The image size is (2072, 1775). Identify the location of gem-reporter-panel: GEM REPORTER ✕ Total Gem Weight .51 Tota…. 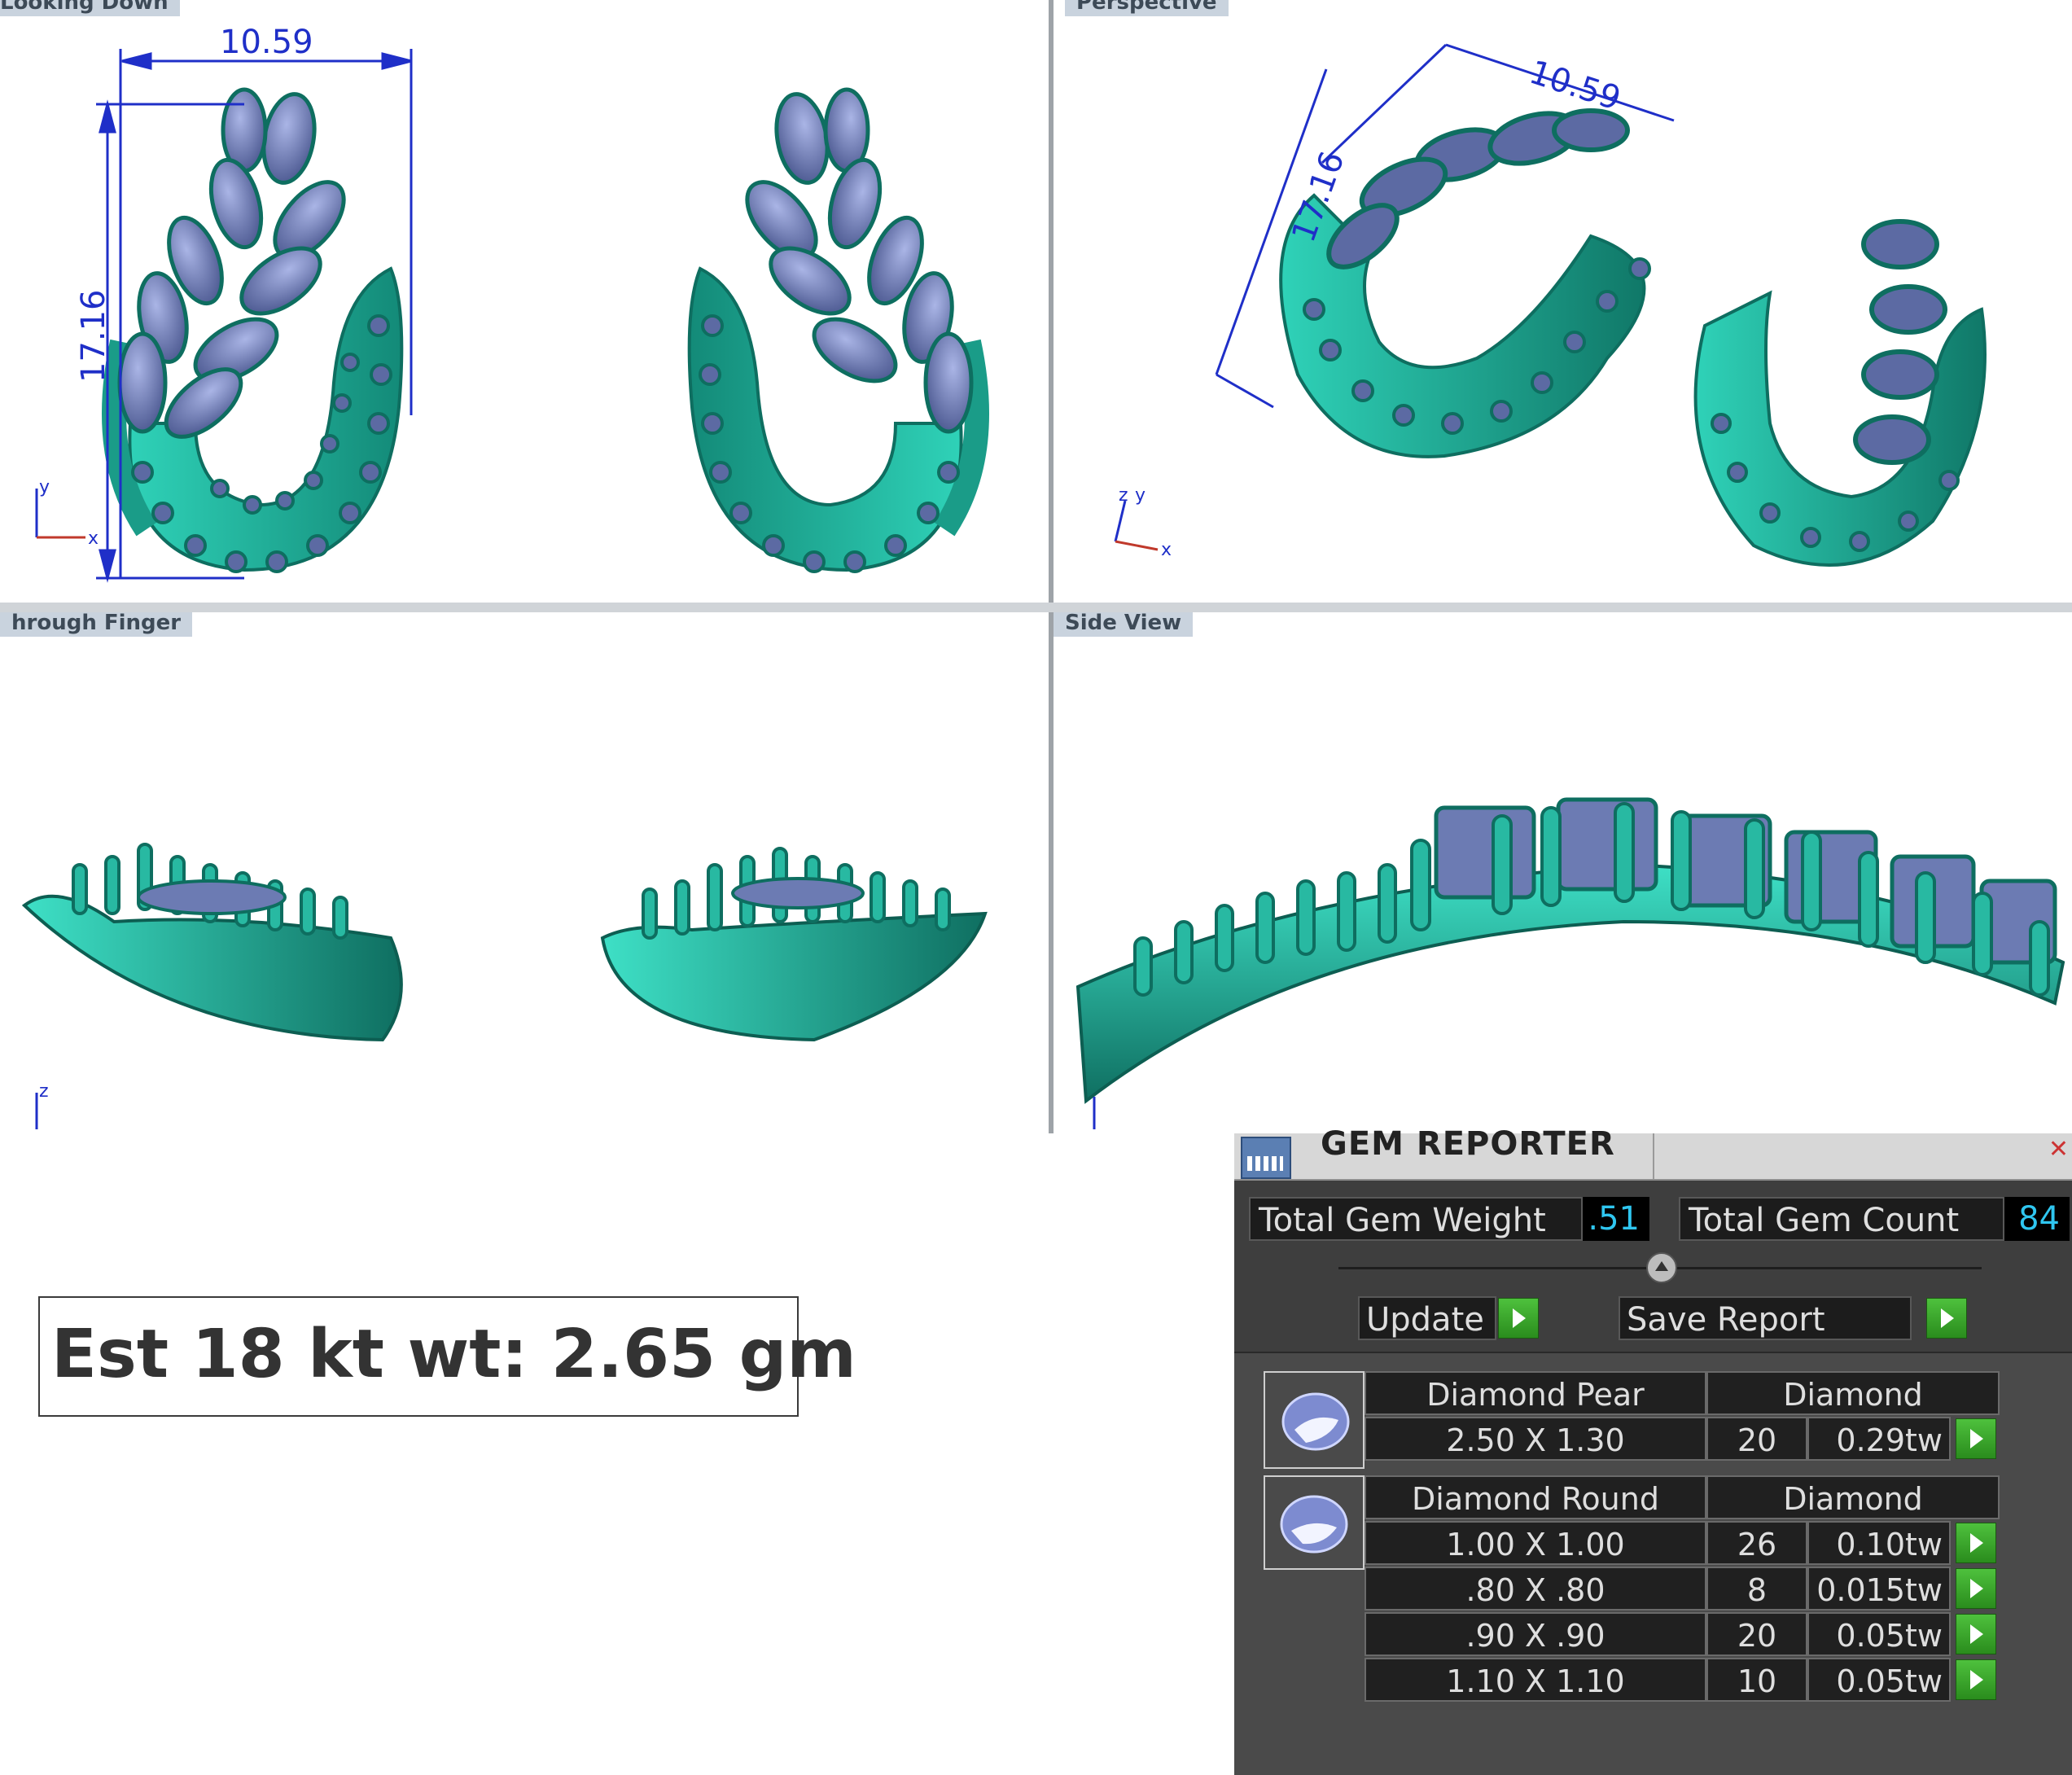
(1653, 1450).